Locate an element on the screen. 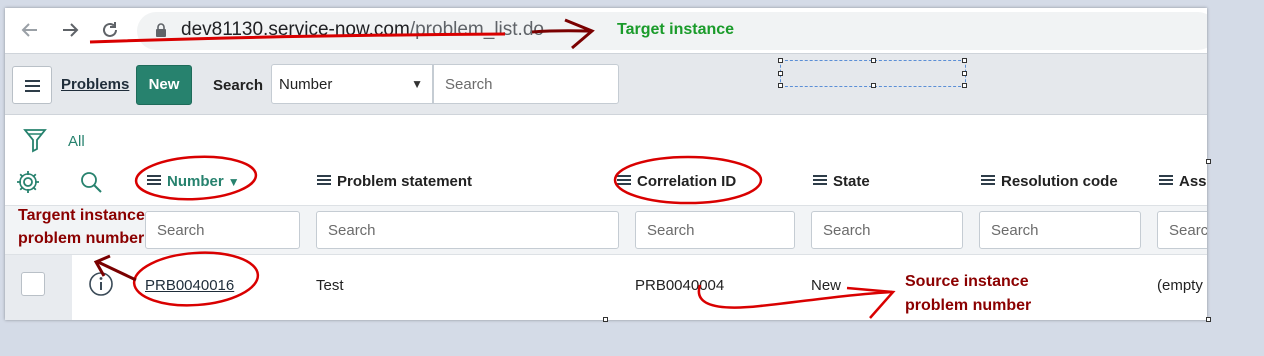 The image size is (1264, 356). annotation-source-problem-1: Source instance is located at coordinates (967, 281).